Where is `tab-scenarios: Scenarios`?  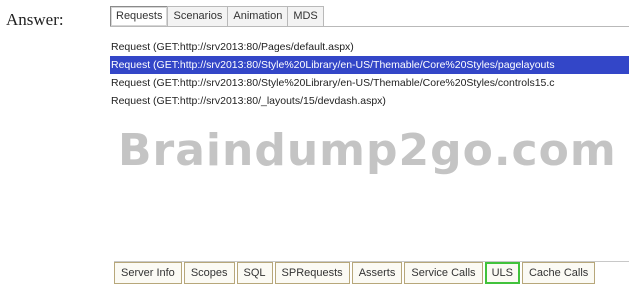
tab-scenarios: Scenarios is located at coordinates (198, 16).